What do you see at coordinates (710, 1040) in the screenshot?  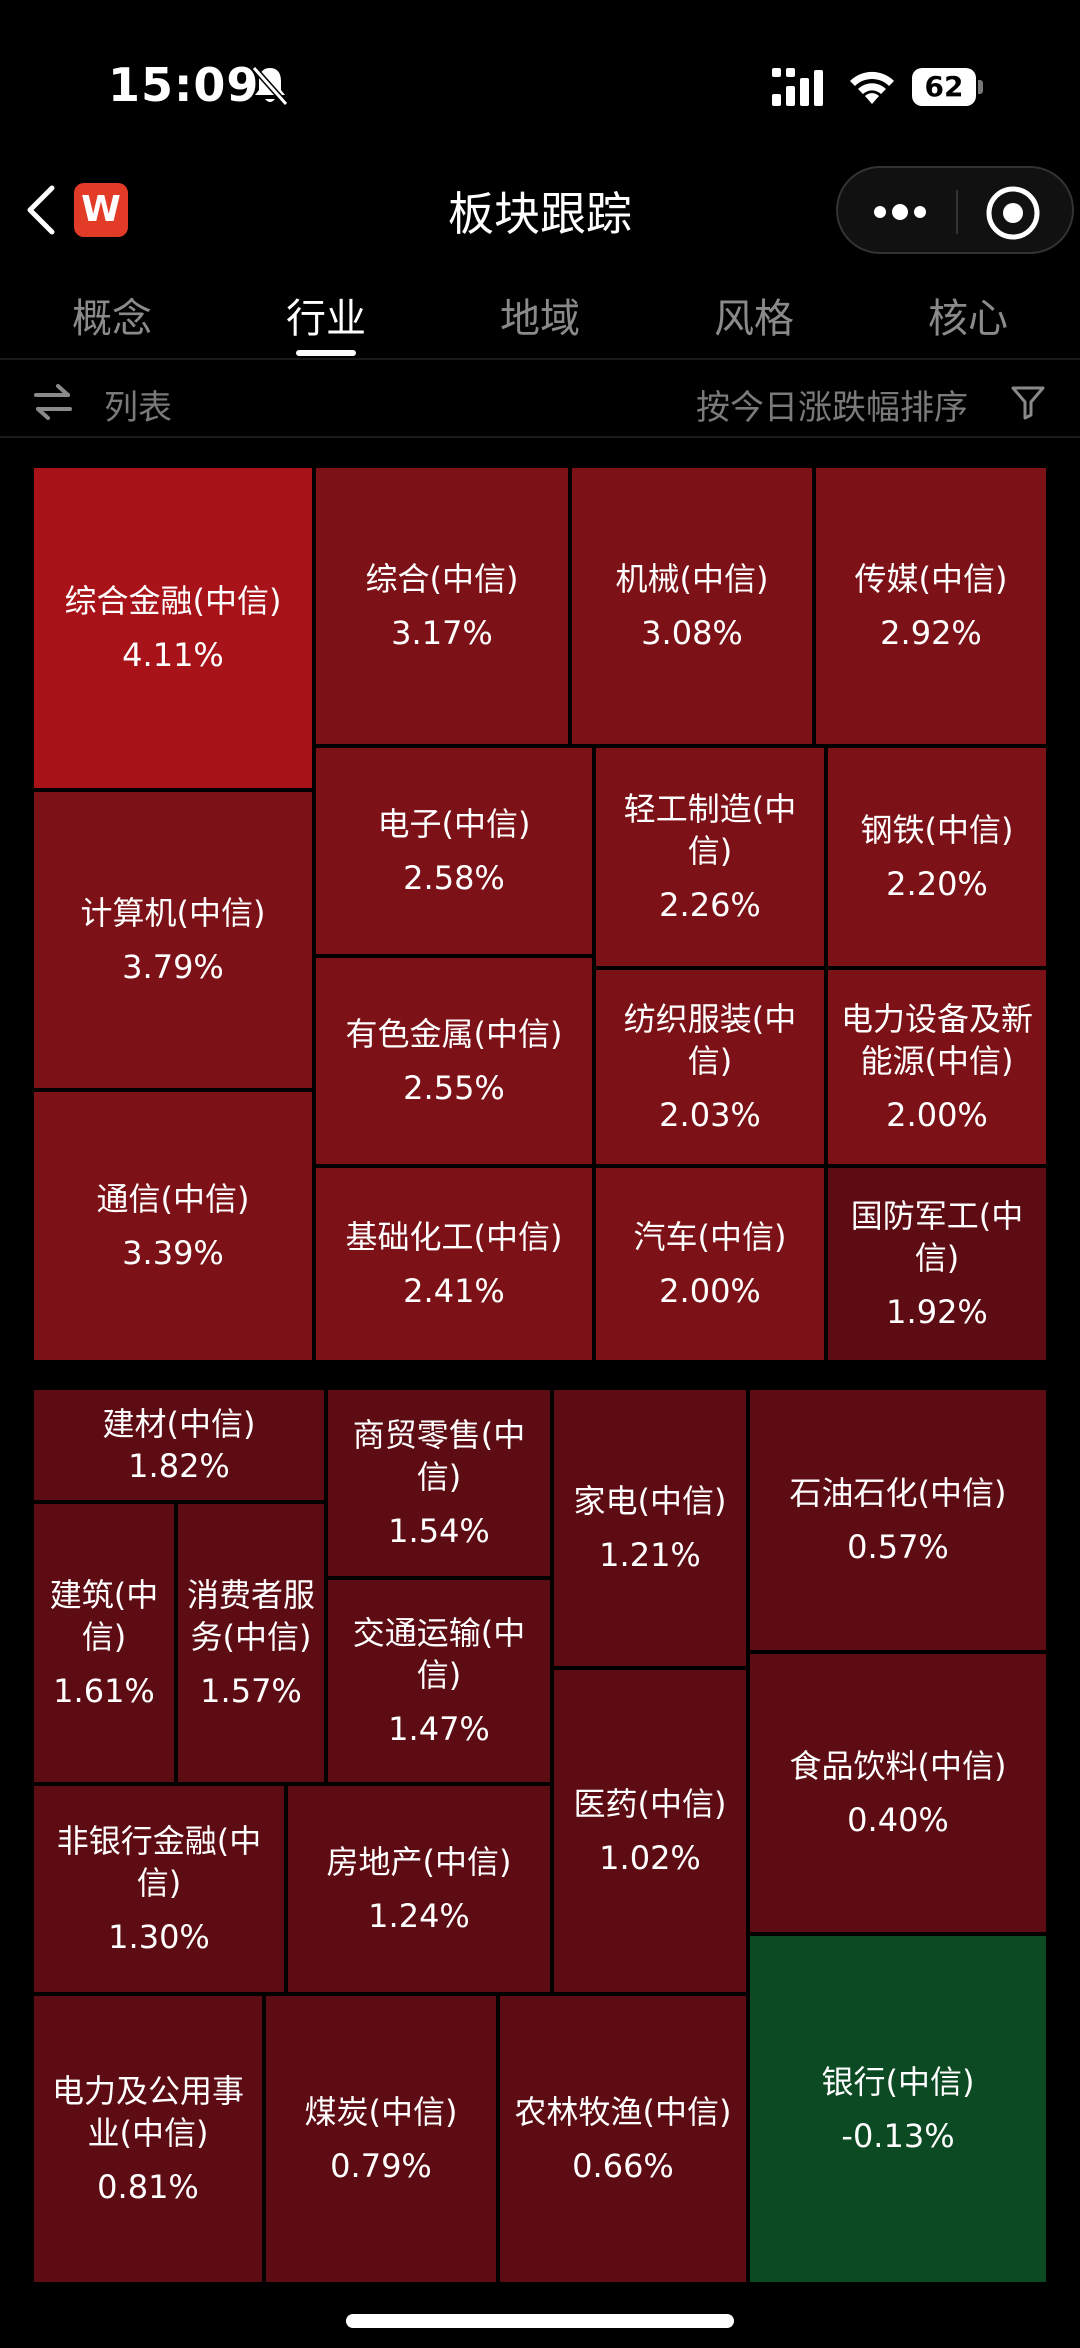 I see `sector-name: 纺织服装(中信)` at bounding box center [710, 1040].